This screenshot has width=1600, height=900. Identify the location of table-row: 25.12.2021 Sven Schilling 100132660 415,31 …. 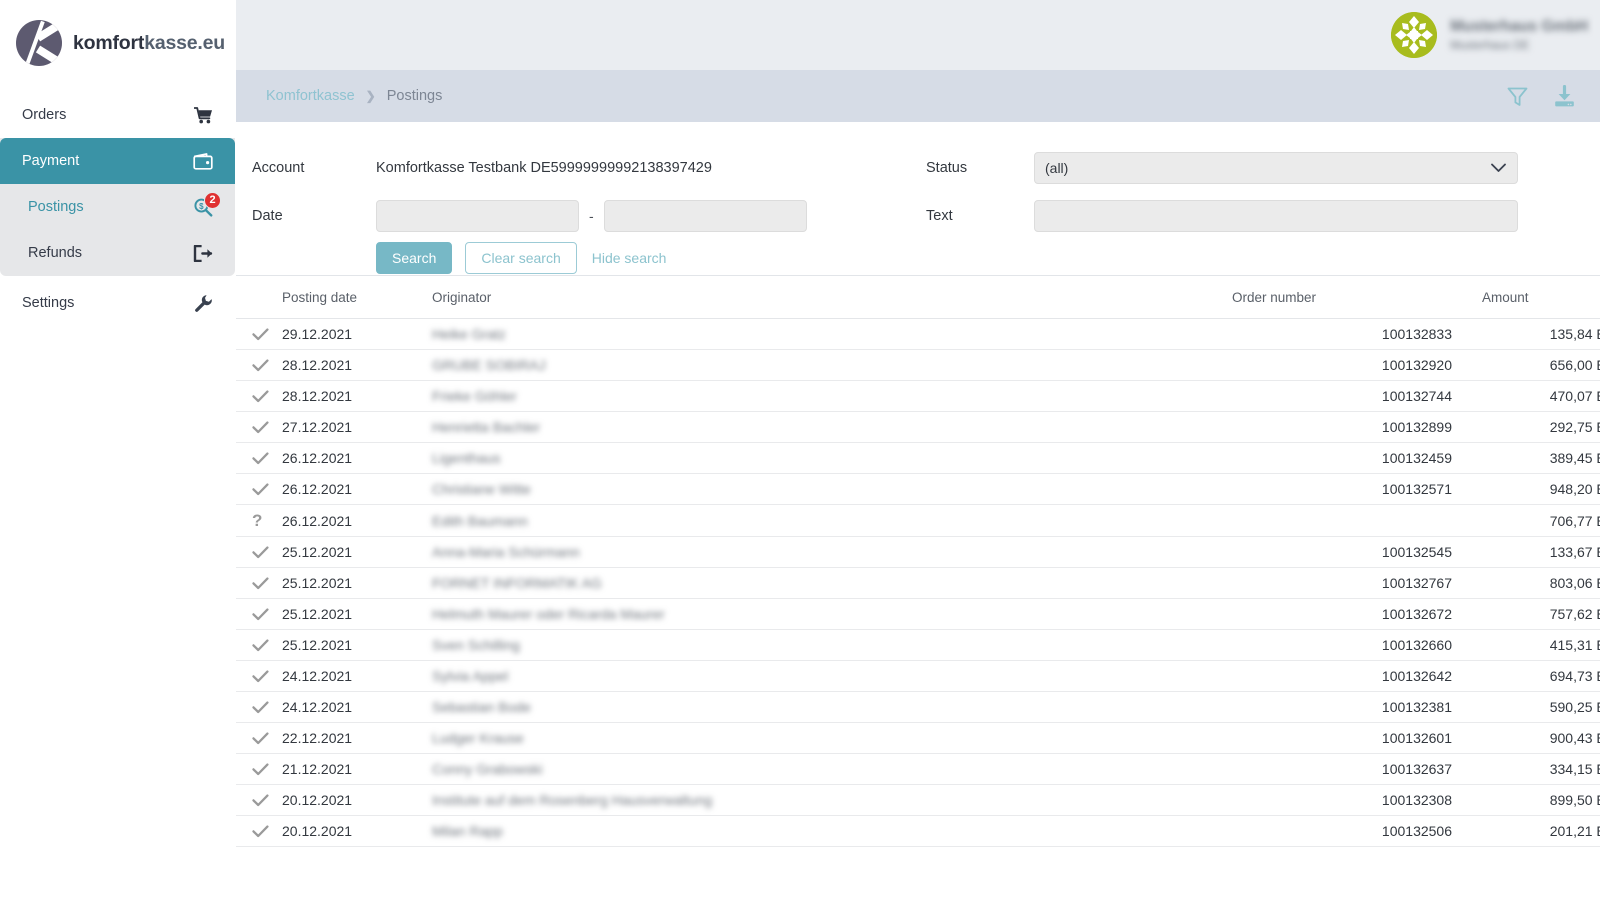
(918, 645).